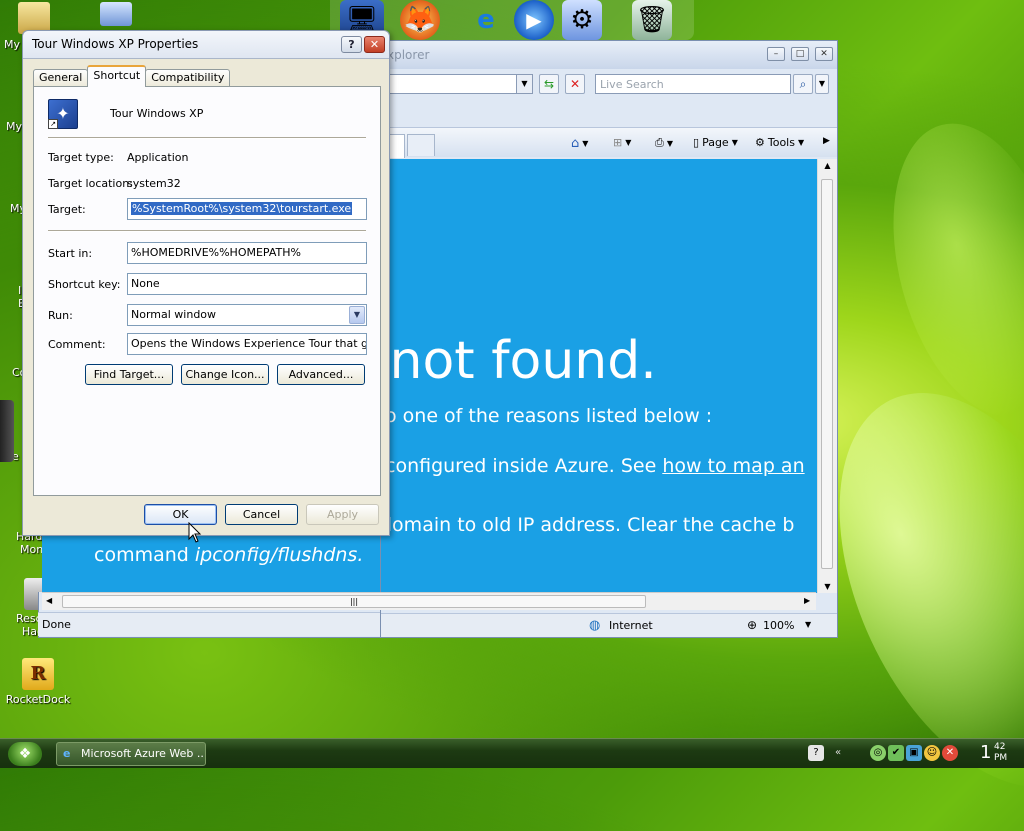 The width and height of the screenshot is (1024, 831). Describe the element at coordinates (986, 752) in the screenshot. I see `clock-hour: 1` at that location.